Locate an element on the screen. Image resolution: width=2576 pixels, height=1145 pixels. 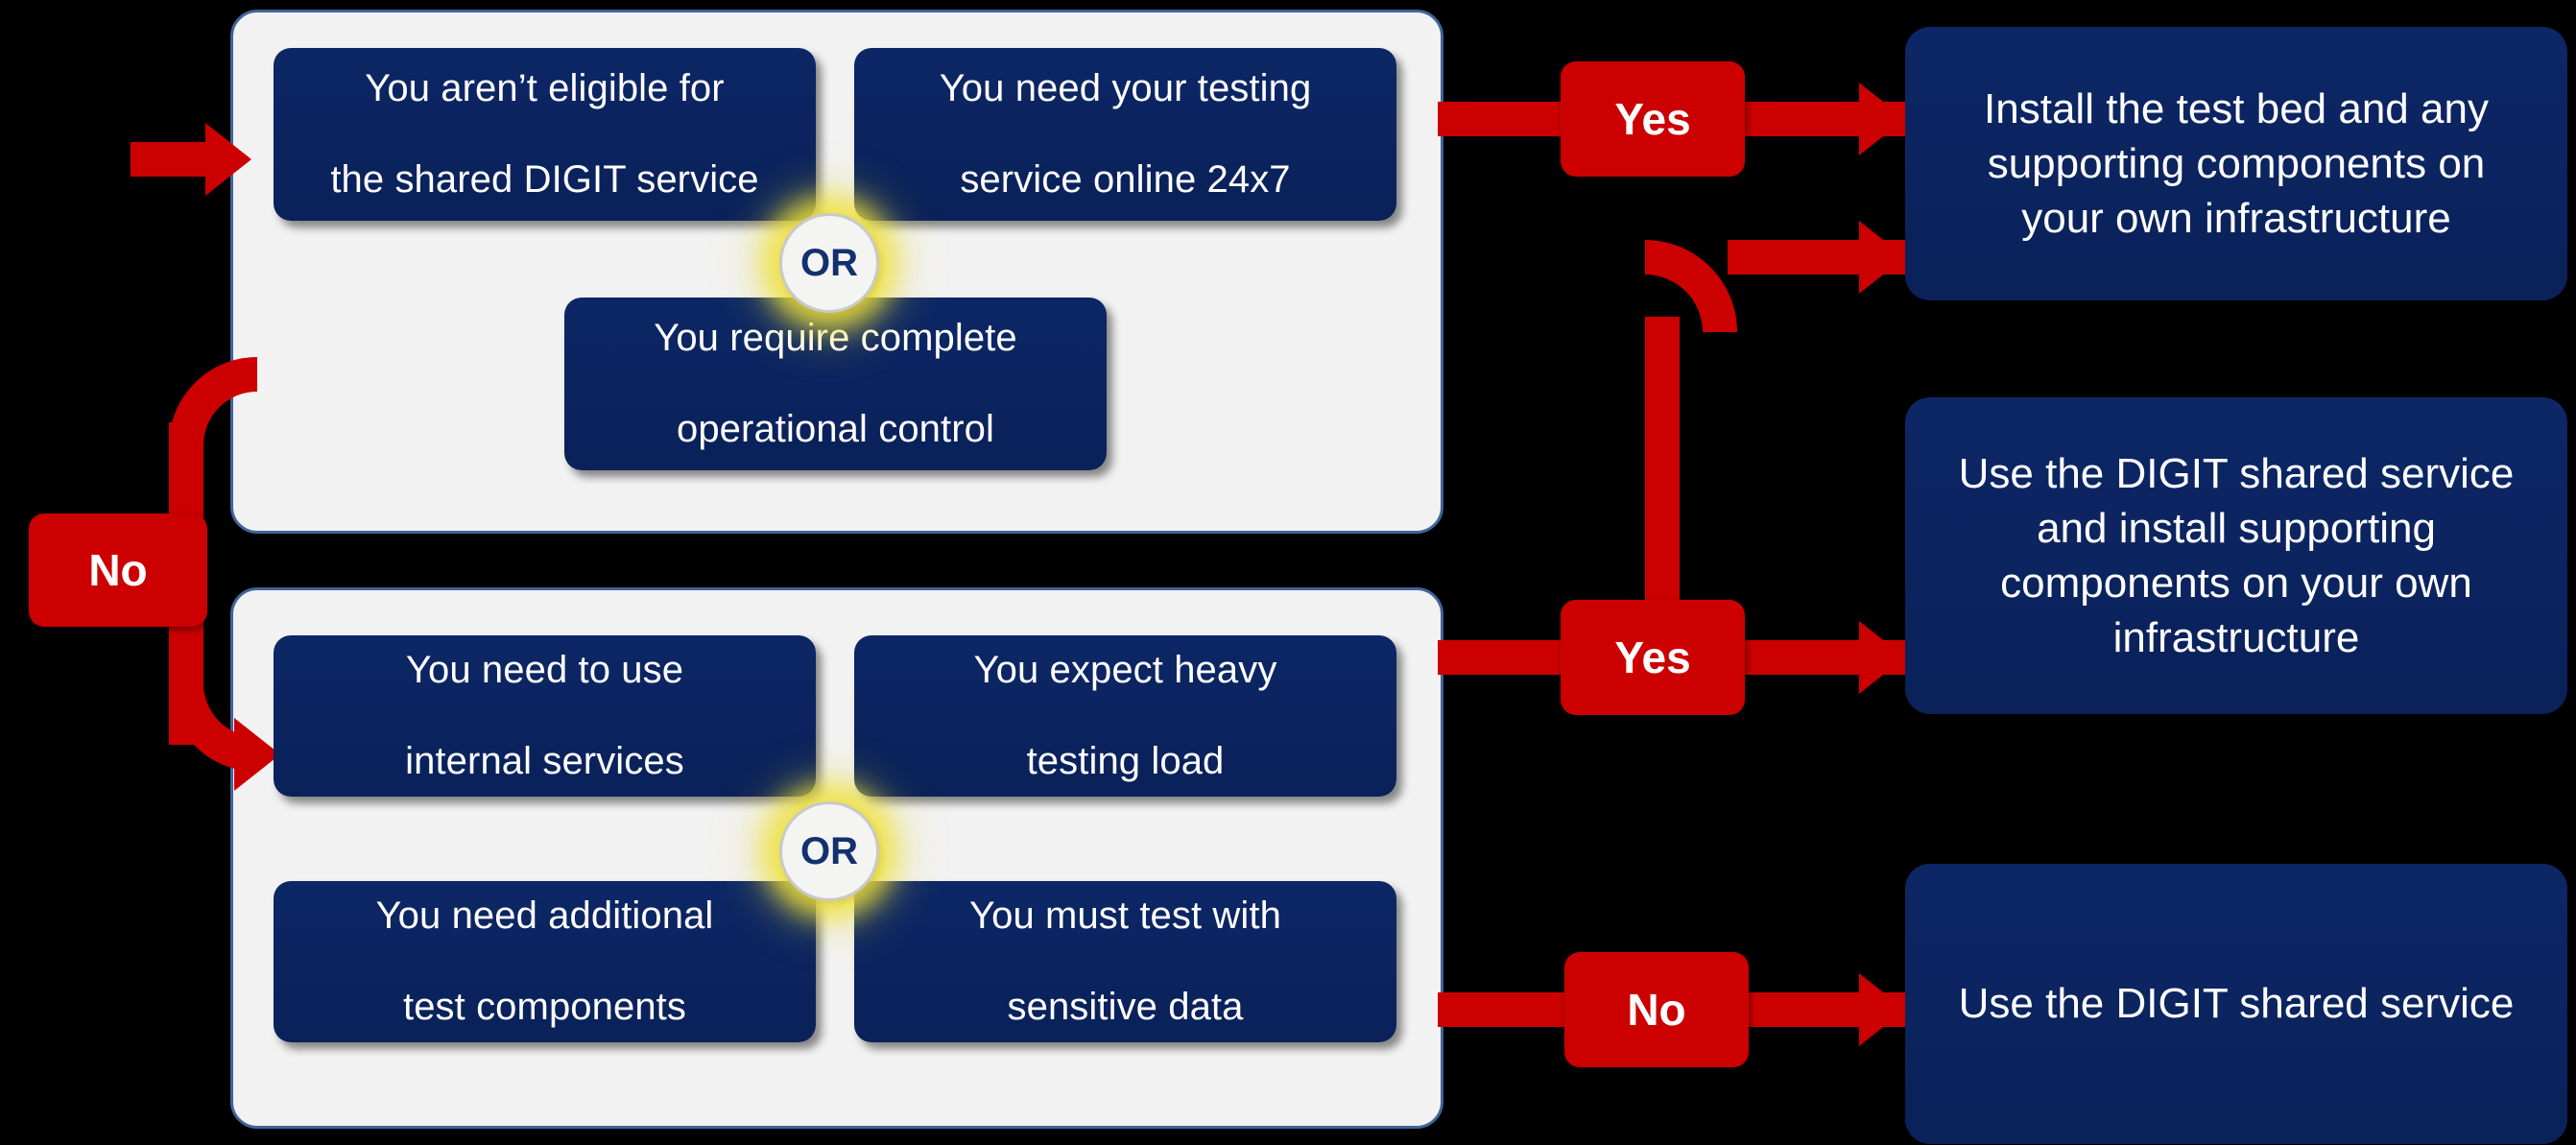
yes-branch-corner is located at coordinates (1691, 286).